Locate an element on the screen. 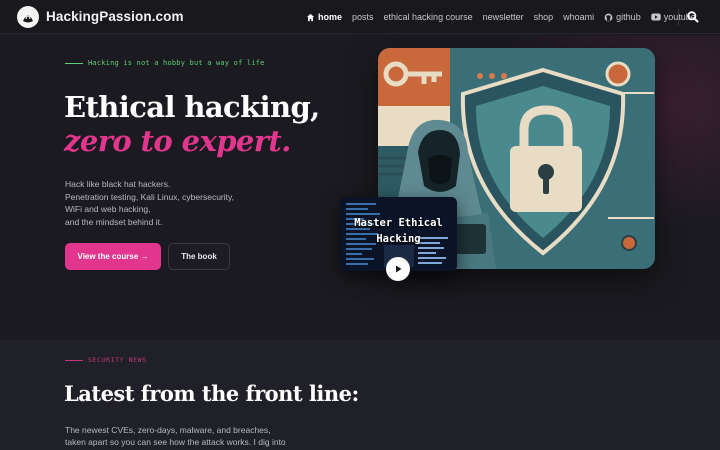 Image resolution: width=720 pixels, height=450 pixels. play-video-button is located at coordinates (398, 269).